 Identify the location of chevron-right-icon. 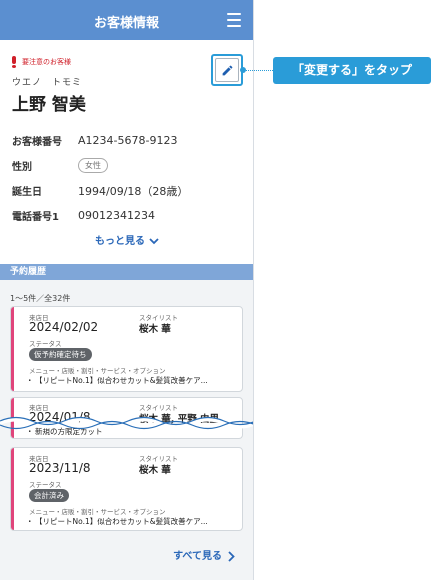
(231, 556).